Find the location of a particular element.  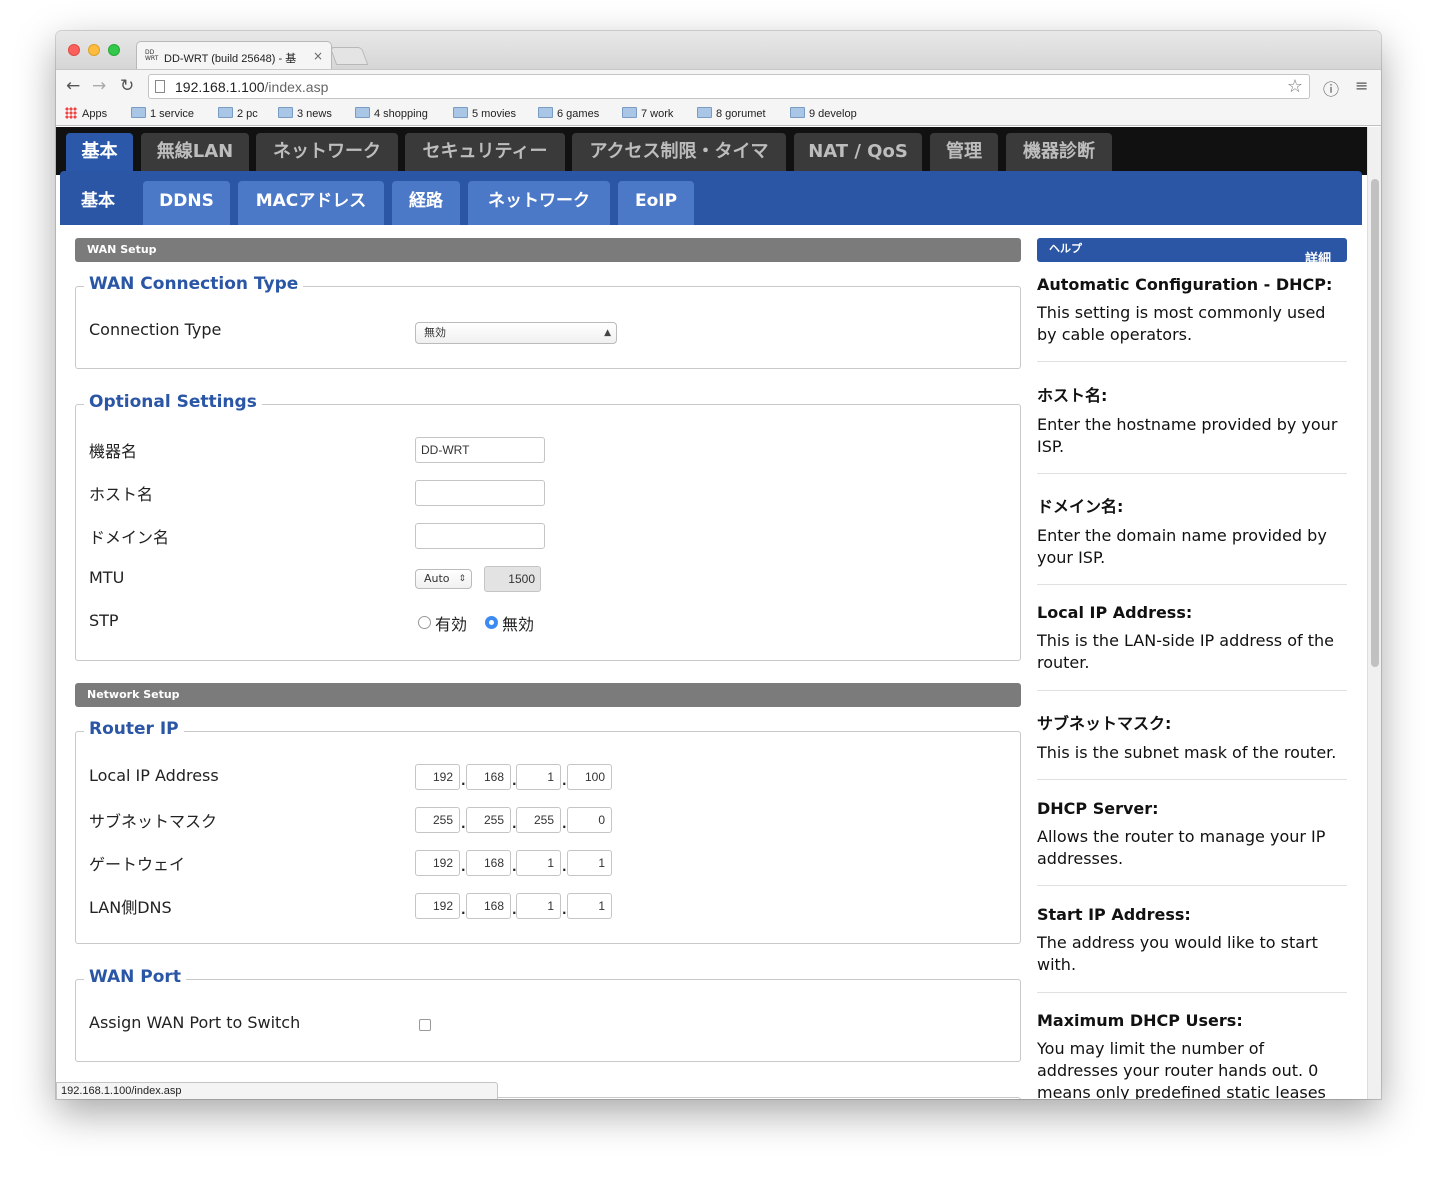

sub-tab-eoip: EoIP is located at coordinates (656, 203).